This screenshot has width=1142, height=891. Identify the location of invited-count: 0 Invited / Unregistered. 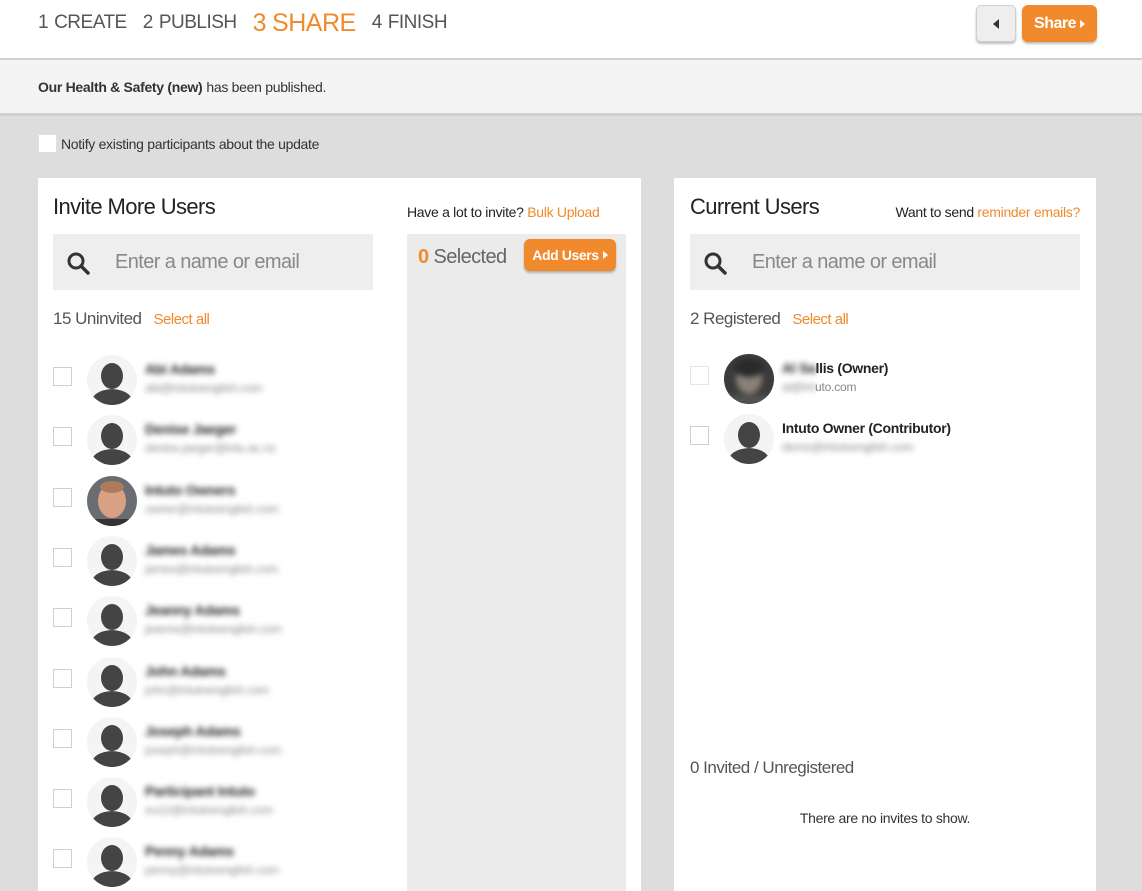
(772, 767).